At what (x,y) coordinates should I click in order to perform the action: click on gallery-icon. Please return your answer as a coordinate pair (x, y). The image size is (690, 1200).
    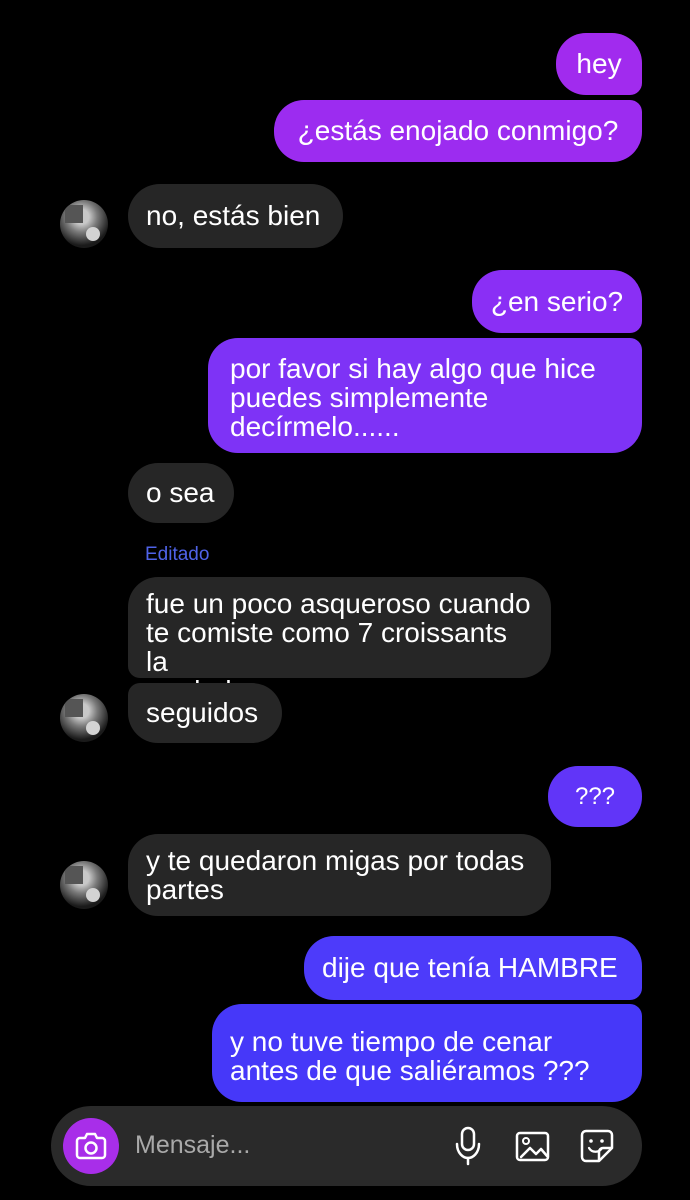
    Looking at the image, I should click on (532, 1146).